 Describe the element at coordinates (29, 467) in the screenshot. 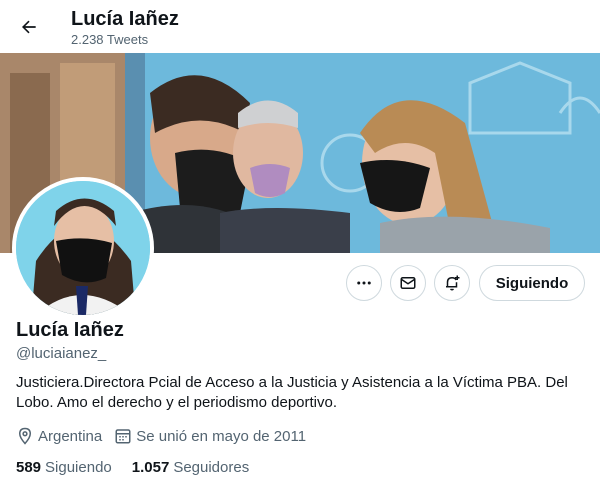

I see `following-count: 589` at that location.